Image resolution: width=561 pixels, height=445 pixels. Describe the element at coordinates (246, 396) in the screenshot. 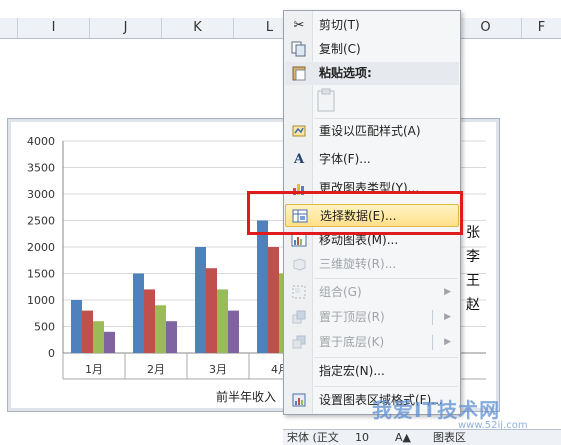

I see `x-axis-title: 前半年收入` at that location.